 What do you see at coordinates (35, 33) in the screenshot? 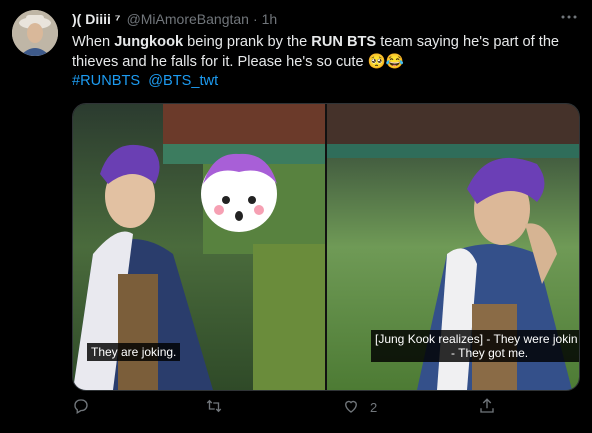
I see `avatar` at bounding box center [35, 33].